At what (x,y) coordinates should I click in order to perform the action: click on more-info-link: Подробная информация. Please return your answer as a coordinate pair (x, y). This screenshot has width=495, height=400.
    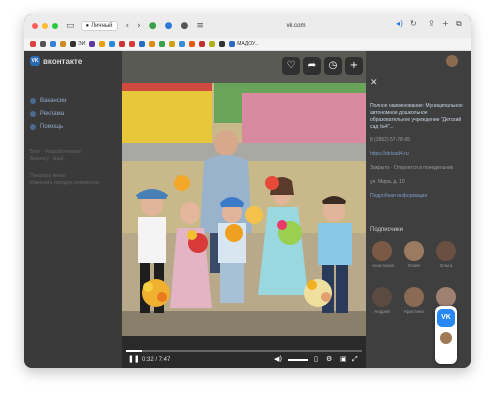
    Looking at the image, I should click on (419, 196).